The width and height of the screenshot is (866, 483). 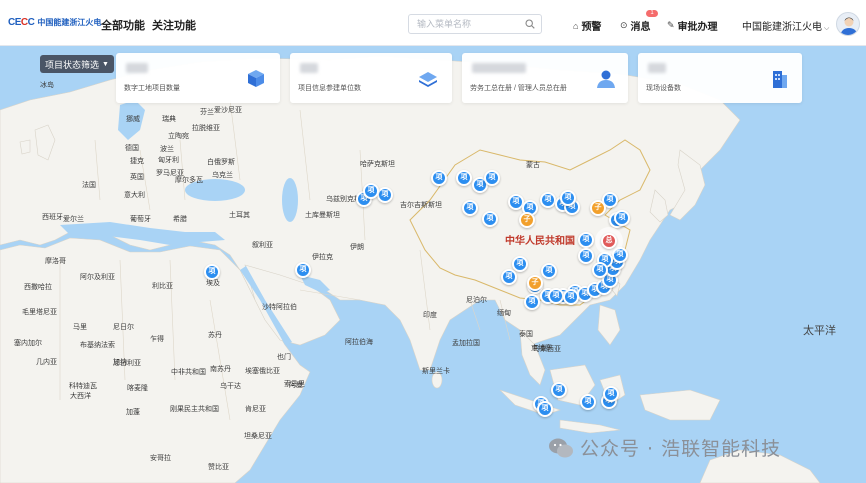 What do you see at coordinates (652, 13) in the screenshot?
I see `message-badge: 1` at bounding box center [652, 13].